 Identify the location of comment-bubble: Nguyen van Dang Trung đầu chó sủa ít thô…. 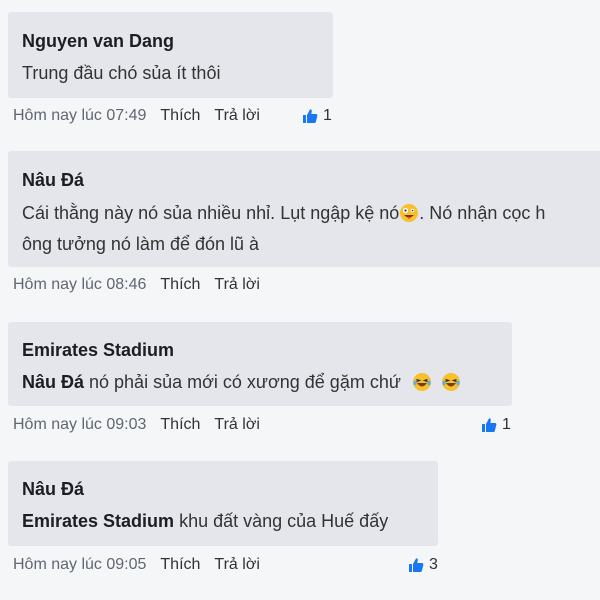
(170, 55).